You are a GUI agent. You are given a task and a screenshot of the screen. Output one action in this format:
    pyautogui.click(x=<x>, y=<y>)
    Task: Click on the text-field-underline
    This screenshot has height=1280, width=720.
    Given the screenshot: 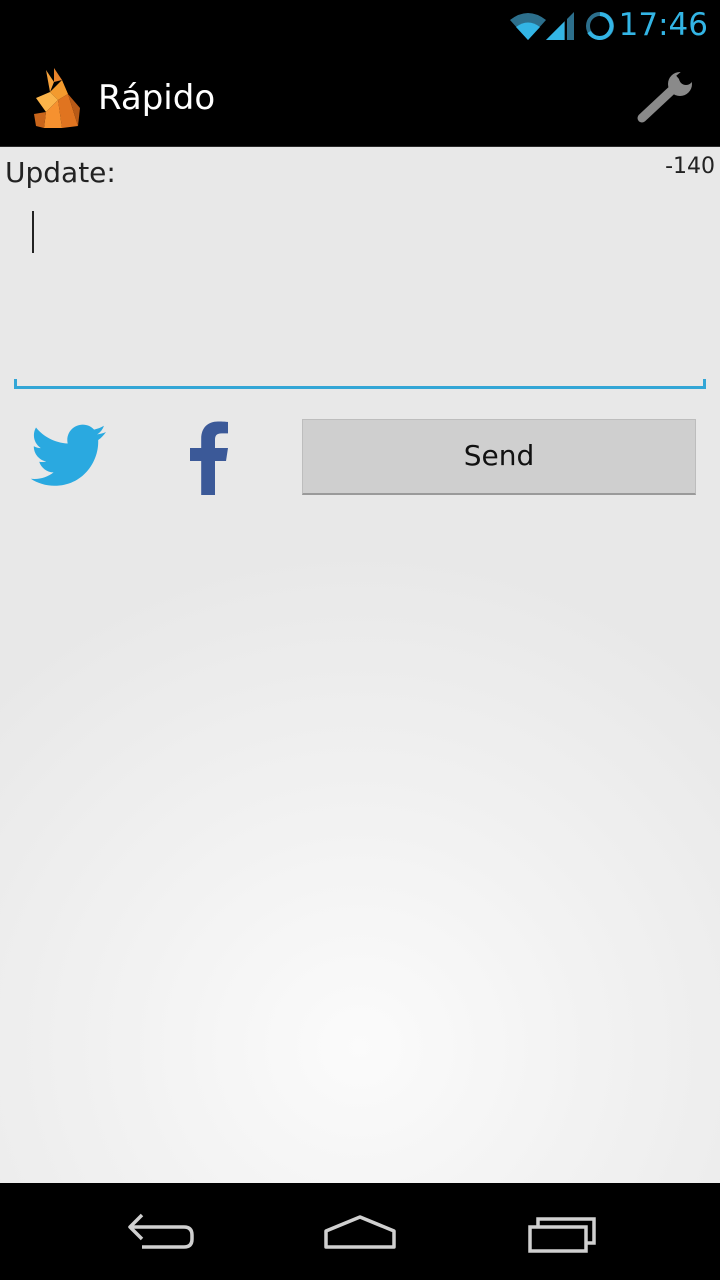 What is the action you would take?
    pyautogui.click(x=360, y=387)
    